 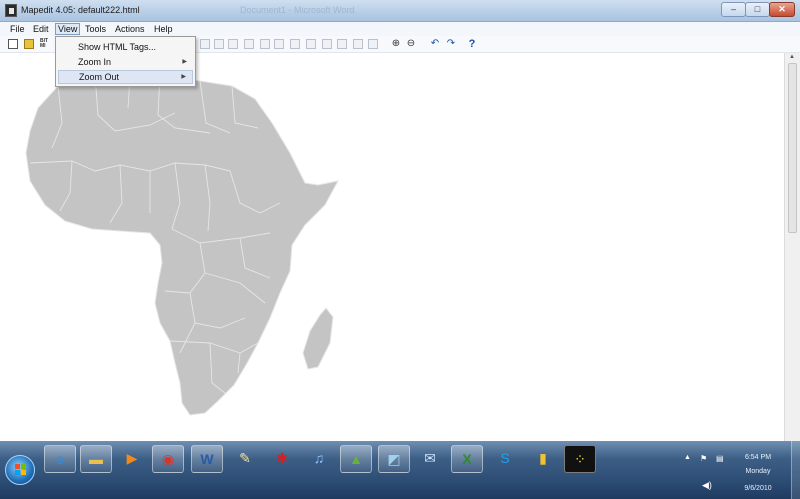 I want to click on open-folder-icon, so click(x=29, y=44).